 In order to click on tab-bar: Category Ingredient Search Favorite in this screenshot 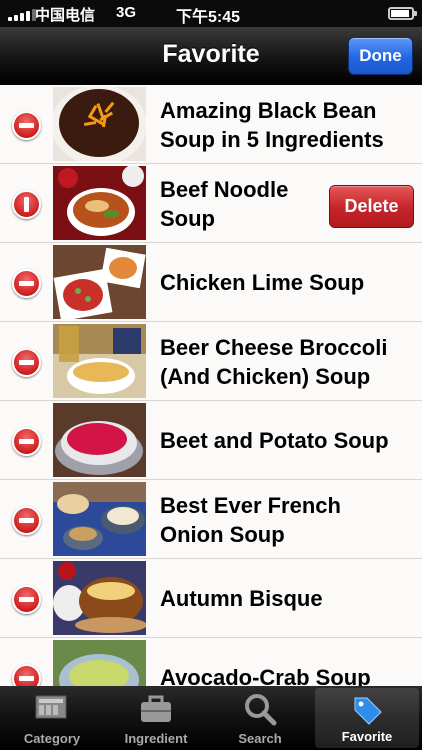, I will do `click(211, 718)`.